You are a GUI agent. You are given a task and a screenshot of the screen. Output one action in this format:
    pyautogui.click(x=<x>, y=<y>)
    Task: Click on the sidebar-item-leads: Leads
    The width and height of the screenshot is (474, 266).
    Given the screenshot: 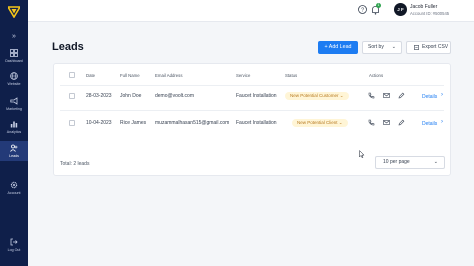 What is the action you would take?
    pyautogui.click(x=14, y=151)
    